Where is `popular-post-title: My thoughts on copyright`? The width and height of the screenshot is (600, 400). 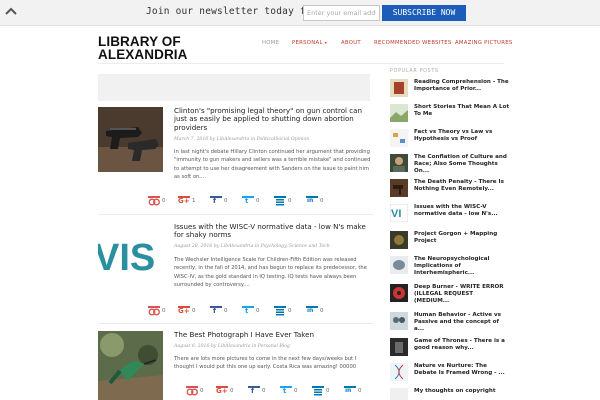
popular-post-title: My thoughts on copyright is located at coordinates (455, 391).